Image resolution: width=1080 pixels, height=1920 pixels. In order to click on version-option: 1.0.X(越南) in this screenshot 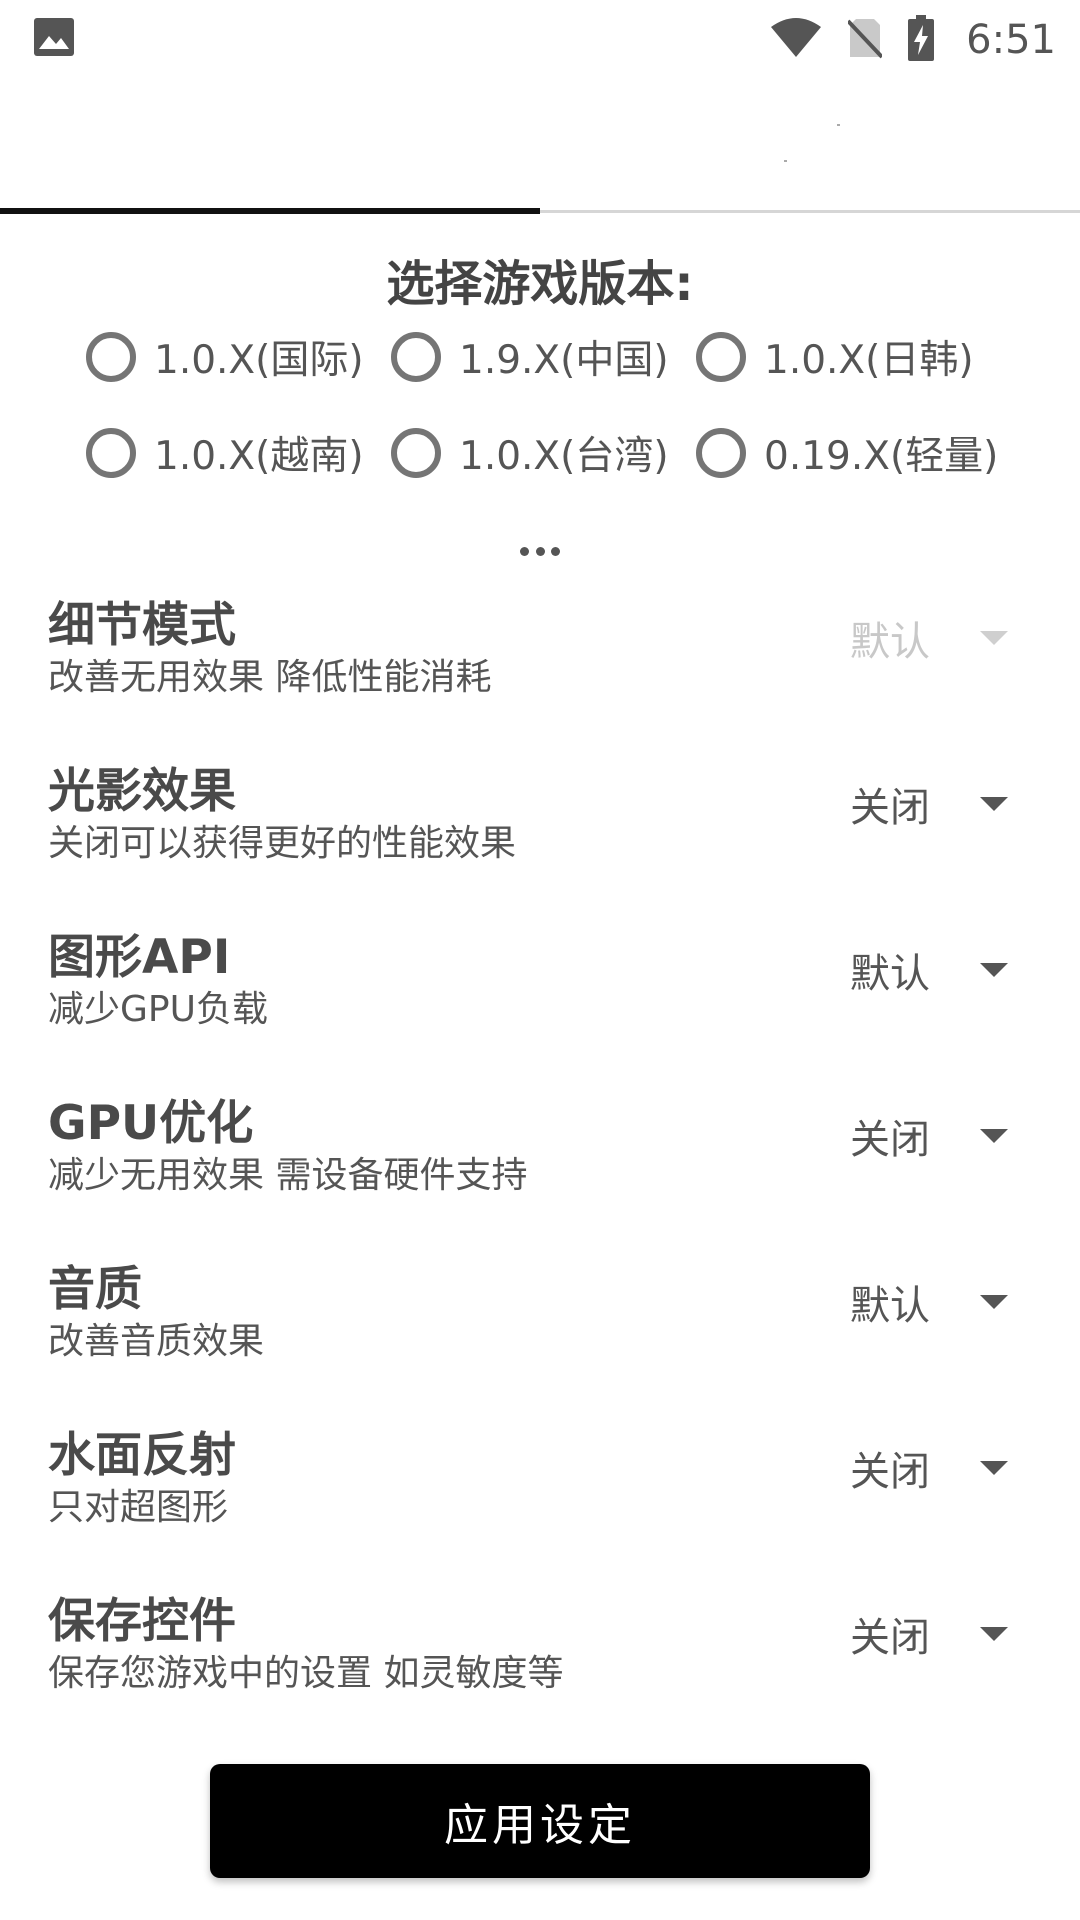, I will do `click(238, 453)`.